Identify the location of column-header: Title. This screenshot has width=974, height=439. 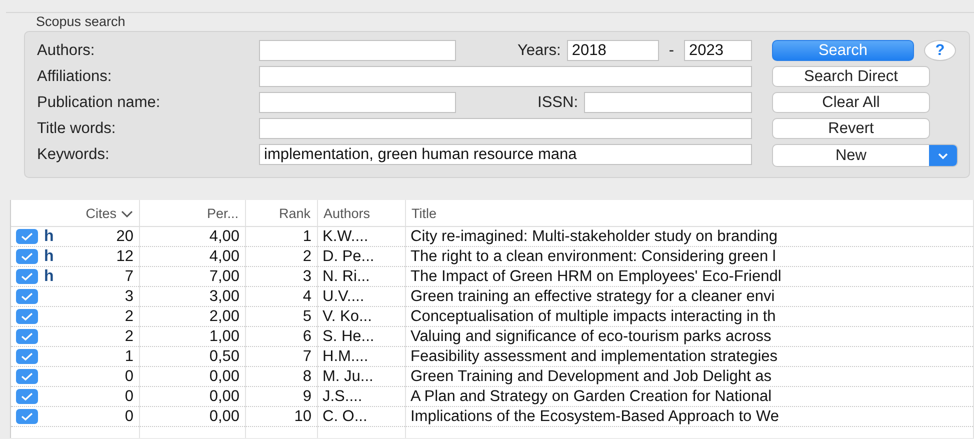
(424, 213).